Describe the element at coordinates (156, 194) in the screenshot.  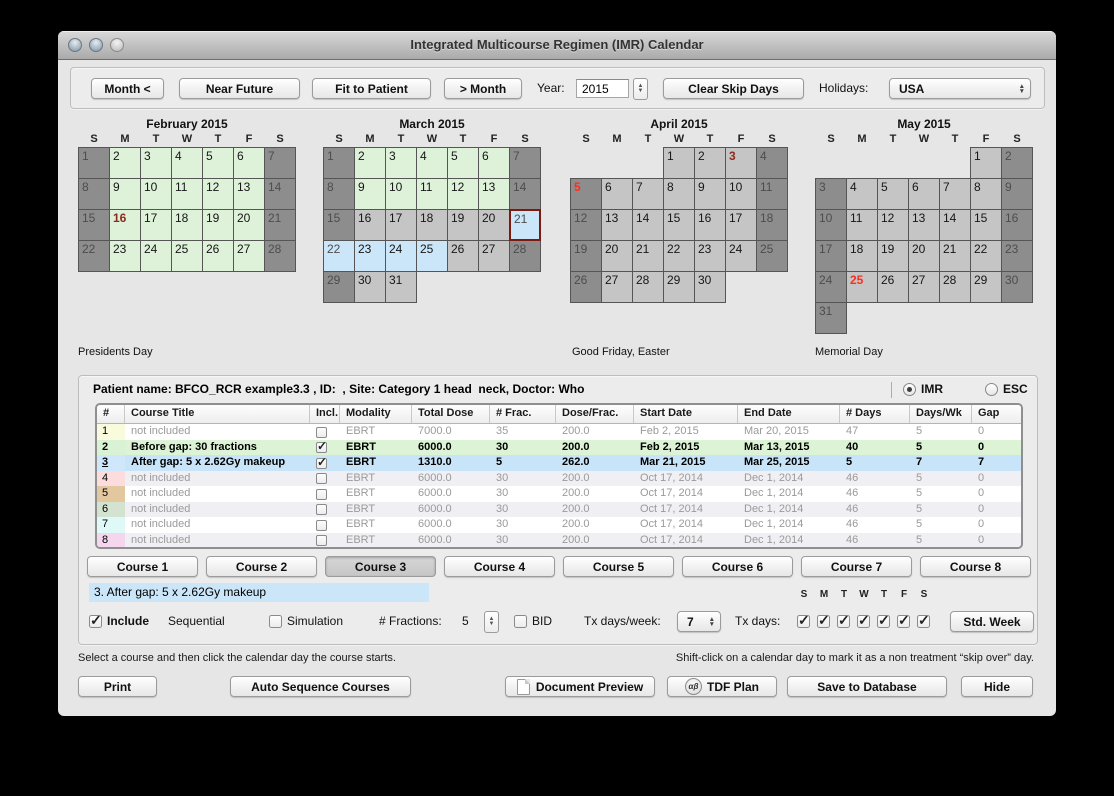
I see `calendar-day-february-10: 10` at that location.